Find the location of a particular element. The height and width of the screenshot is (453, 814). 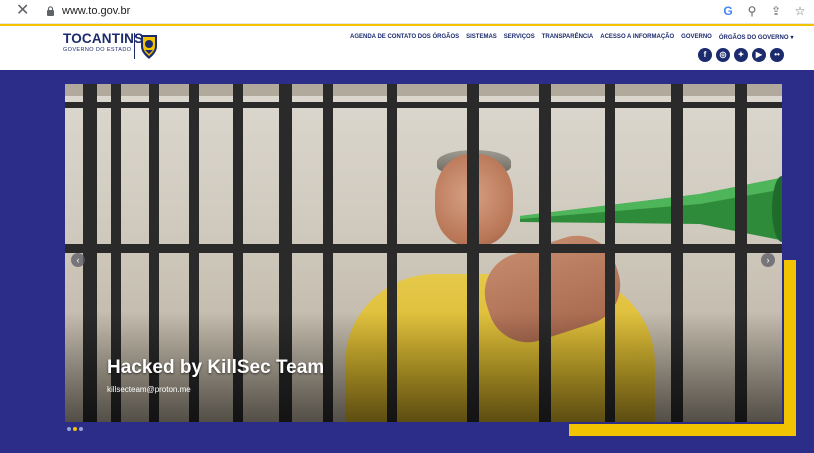

instagram-icon: ◎ is located at coordinates (723, 55).